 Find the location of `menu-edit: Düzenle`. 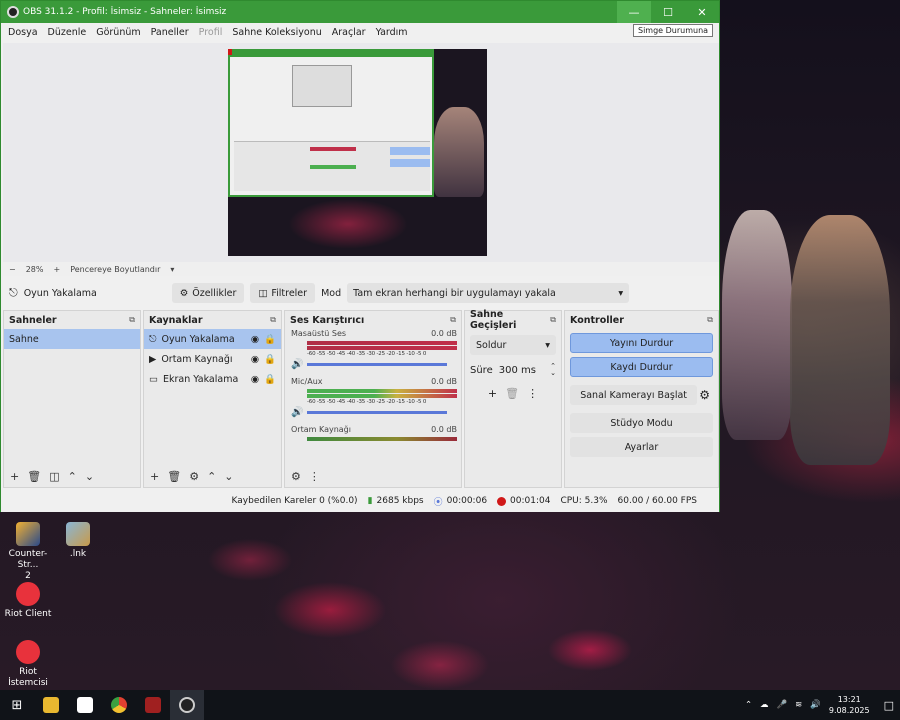

menu-edit: Düzenle is located at coordinates (67, 32).